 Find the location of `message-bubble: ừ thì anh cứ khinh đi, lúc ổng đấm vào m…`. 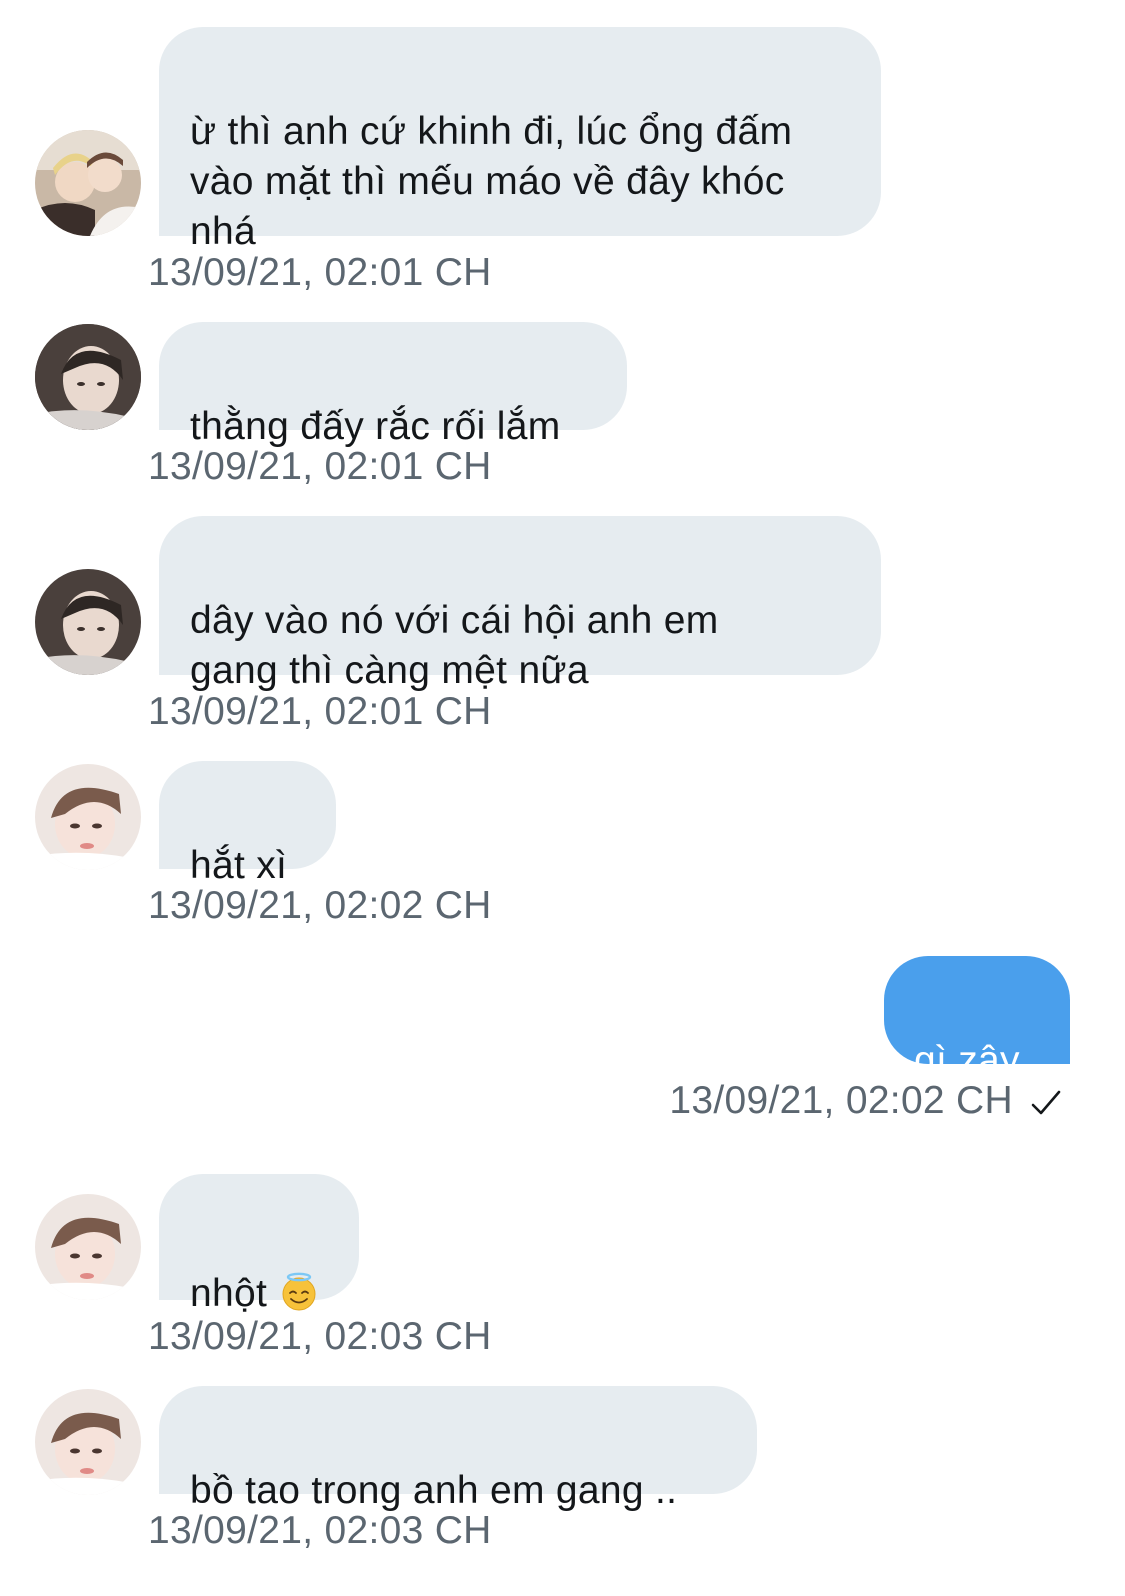

message-bubble: ừ thì anh cứ khinh đi, lúc ổng đấm vào m… is located at coordinates (520, 140).